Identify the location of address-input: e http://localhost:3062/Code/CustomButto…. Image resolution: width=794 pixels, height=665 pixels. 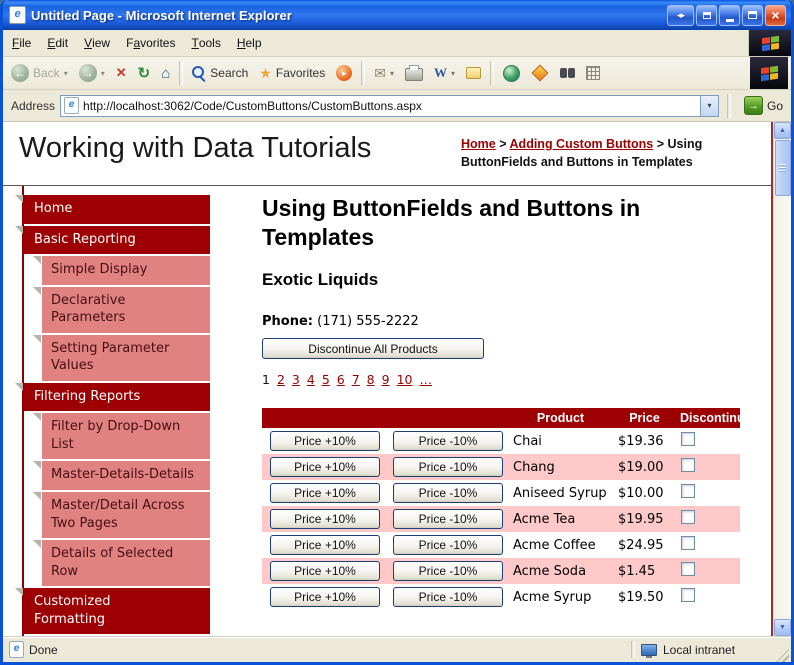
(389, 105).